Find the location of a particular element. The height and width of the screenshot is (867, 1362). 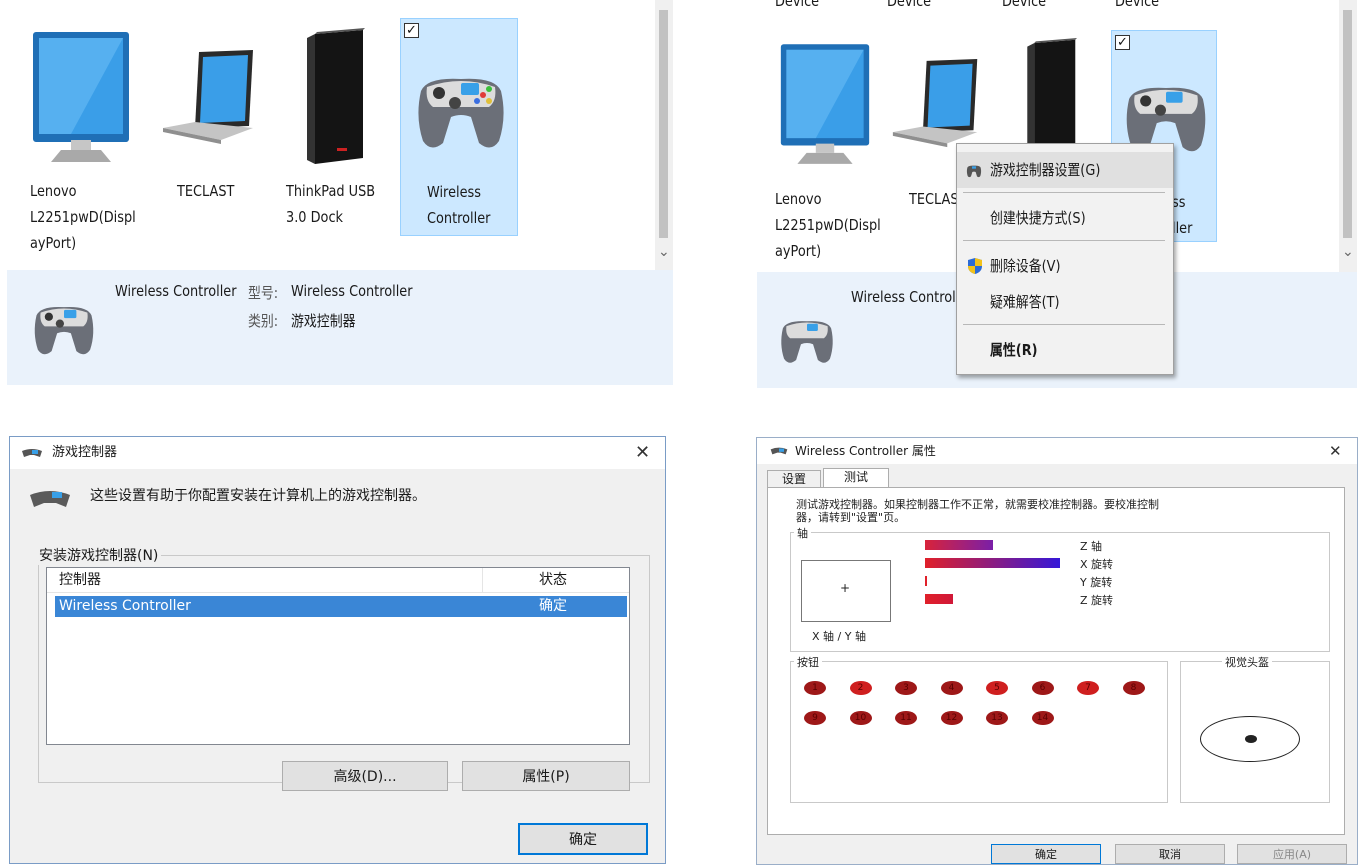

device-controller-selected: ✓ Wireless Controller is located at coordinates (459, 127).